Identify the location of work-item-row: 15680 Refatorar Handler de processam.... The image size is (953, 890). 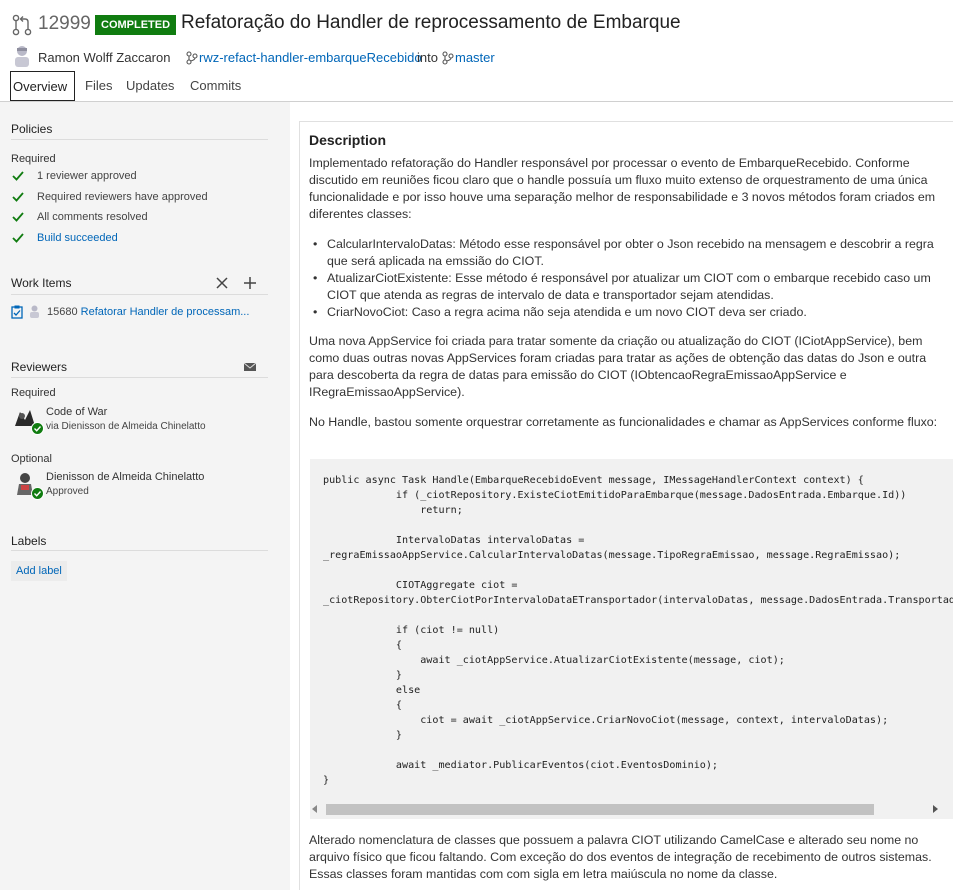
(141, 314).